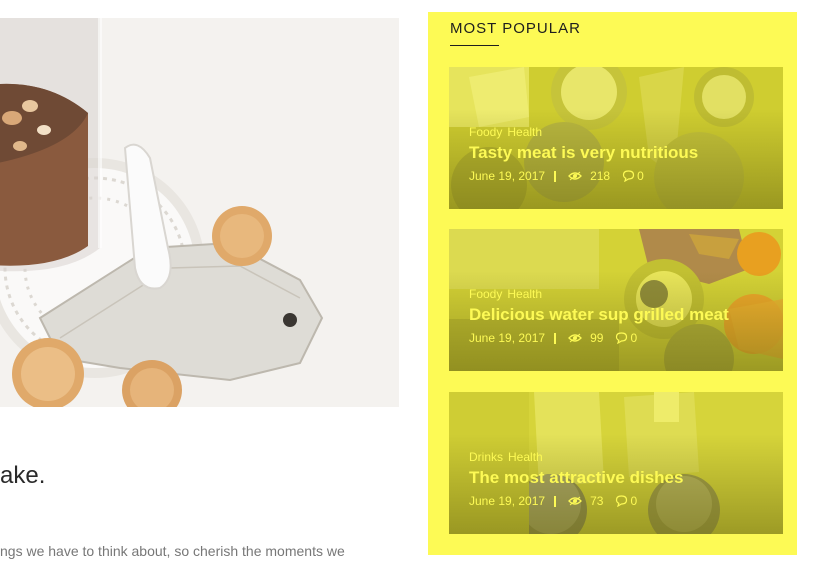  What do you see at coordinates (622, 457) in the screenshot?
I see `post-categories: Drinks Health` at bounding box center [622, 457].